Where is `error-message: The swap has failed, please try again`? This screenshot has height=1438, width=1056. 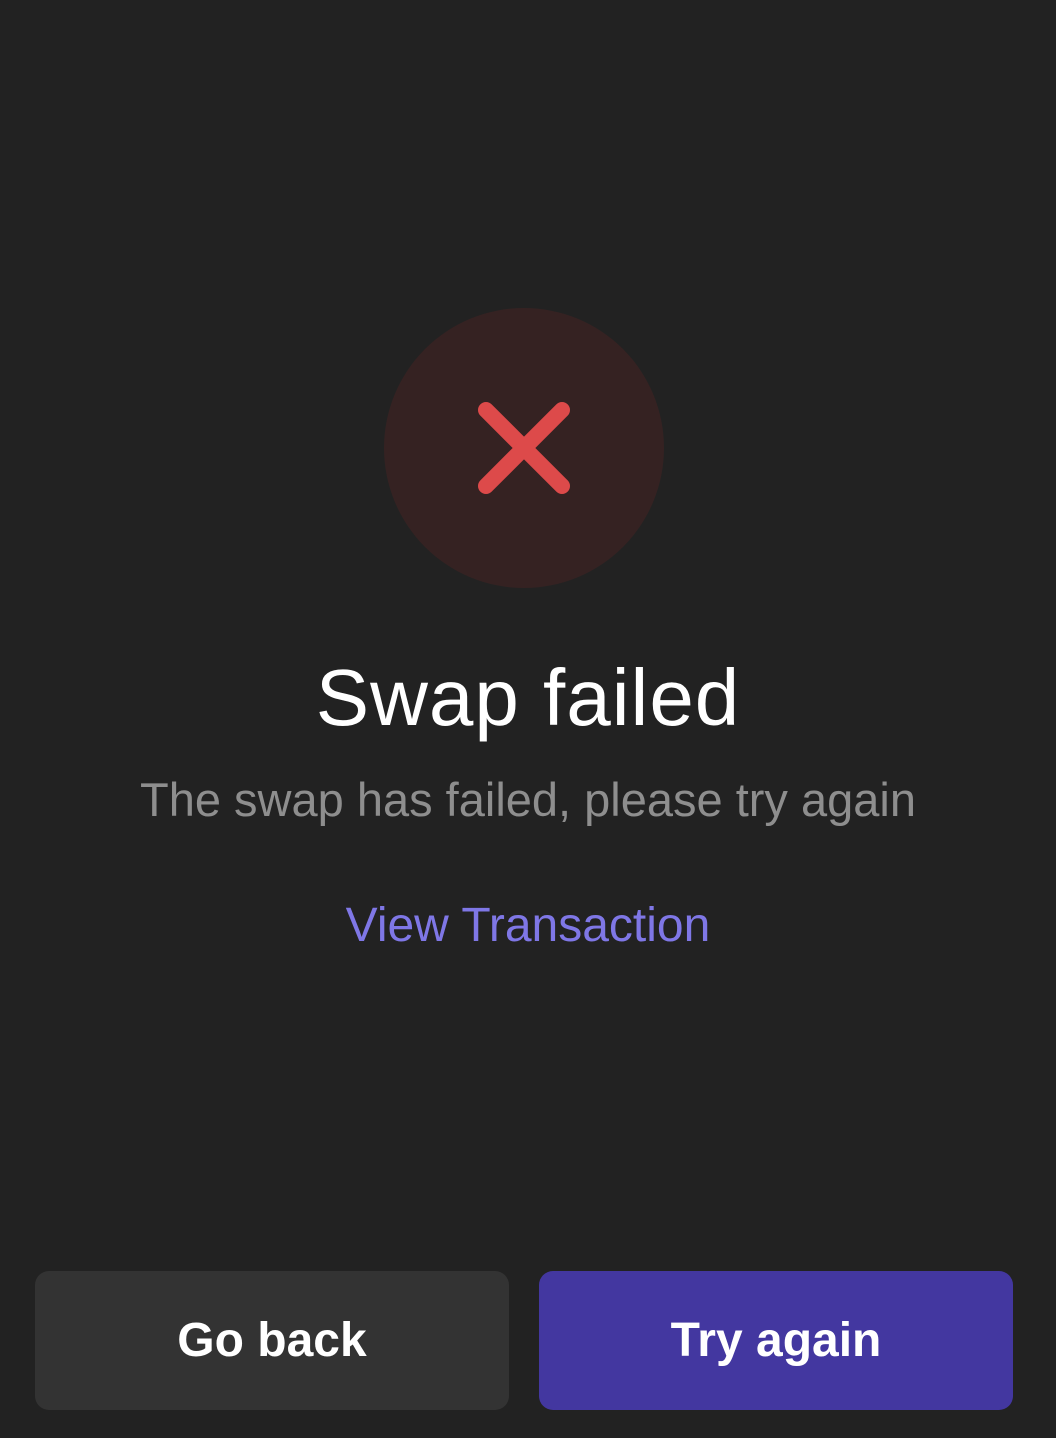
error-message: The swap has failed, please try again is located at coordinates (528, 799).